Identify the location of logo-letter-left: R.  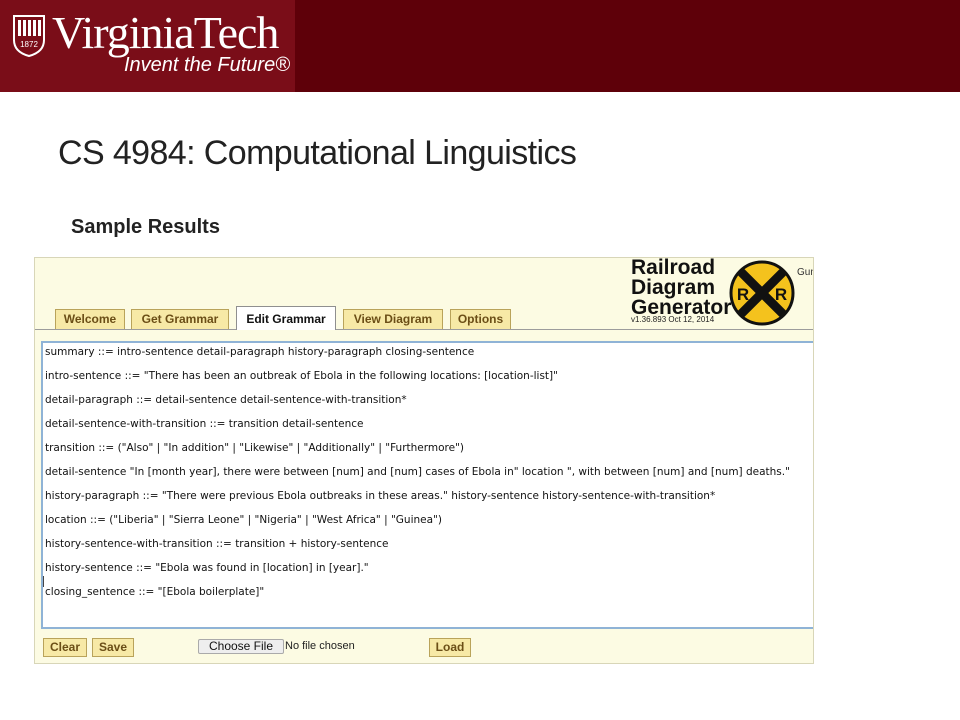
(743, 294).